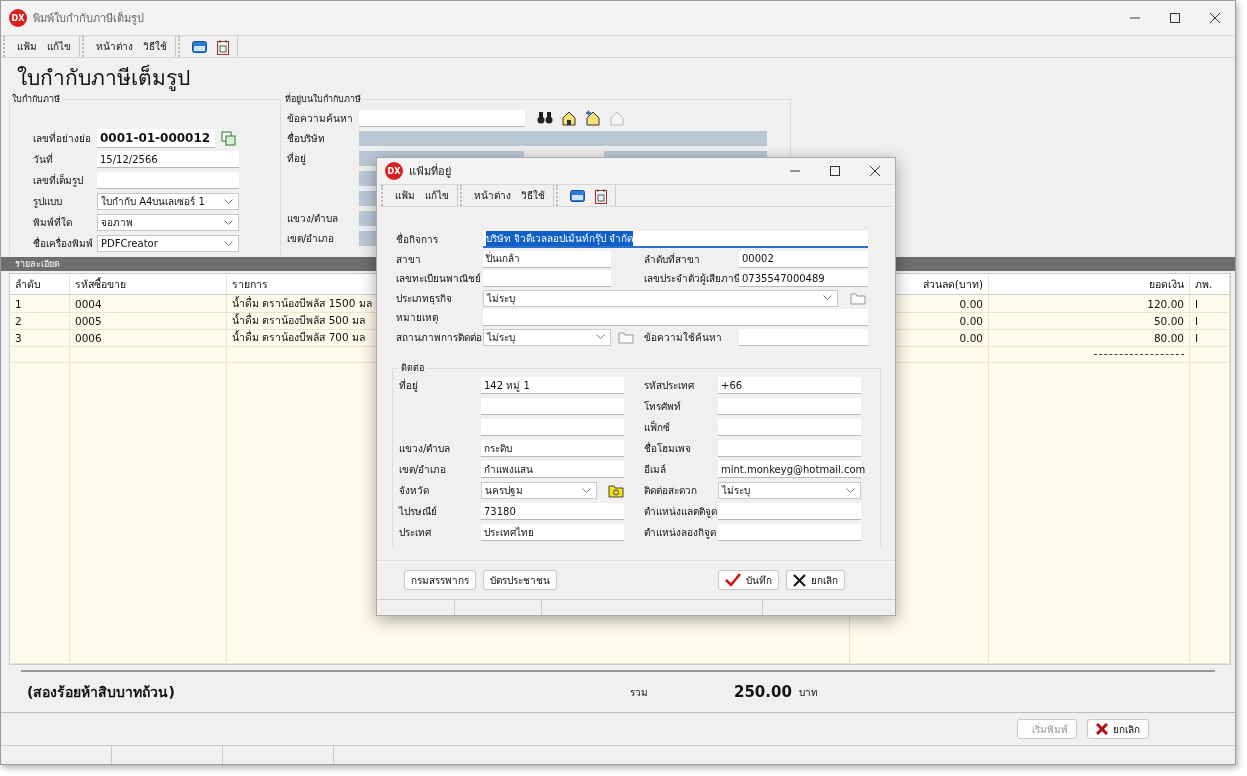 The height and width of the screenshot is (776, 1247). I want to click on input-field: 73180, so click(552, 511).